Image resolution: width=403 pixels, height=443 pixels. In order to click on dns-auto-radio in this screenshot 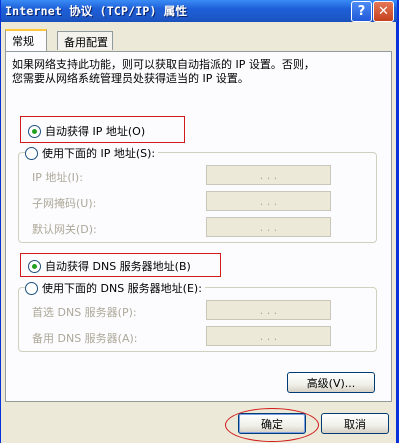, I will do `click(34, 266)`.